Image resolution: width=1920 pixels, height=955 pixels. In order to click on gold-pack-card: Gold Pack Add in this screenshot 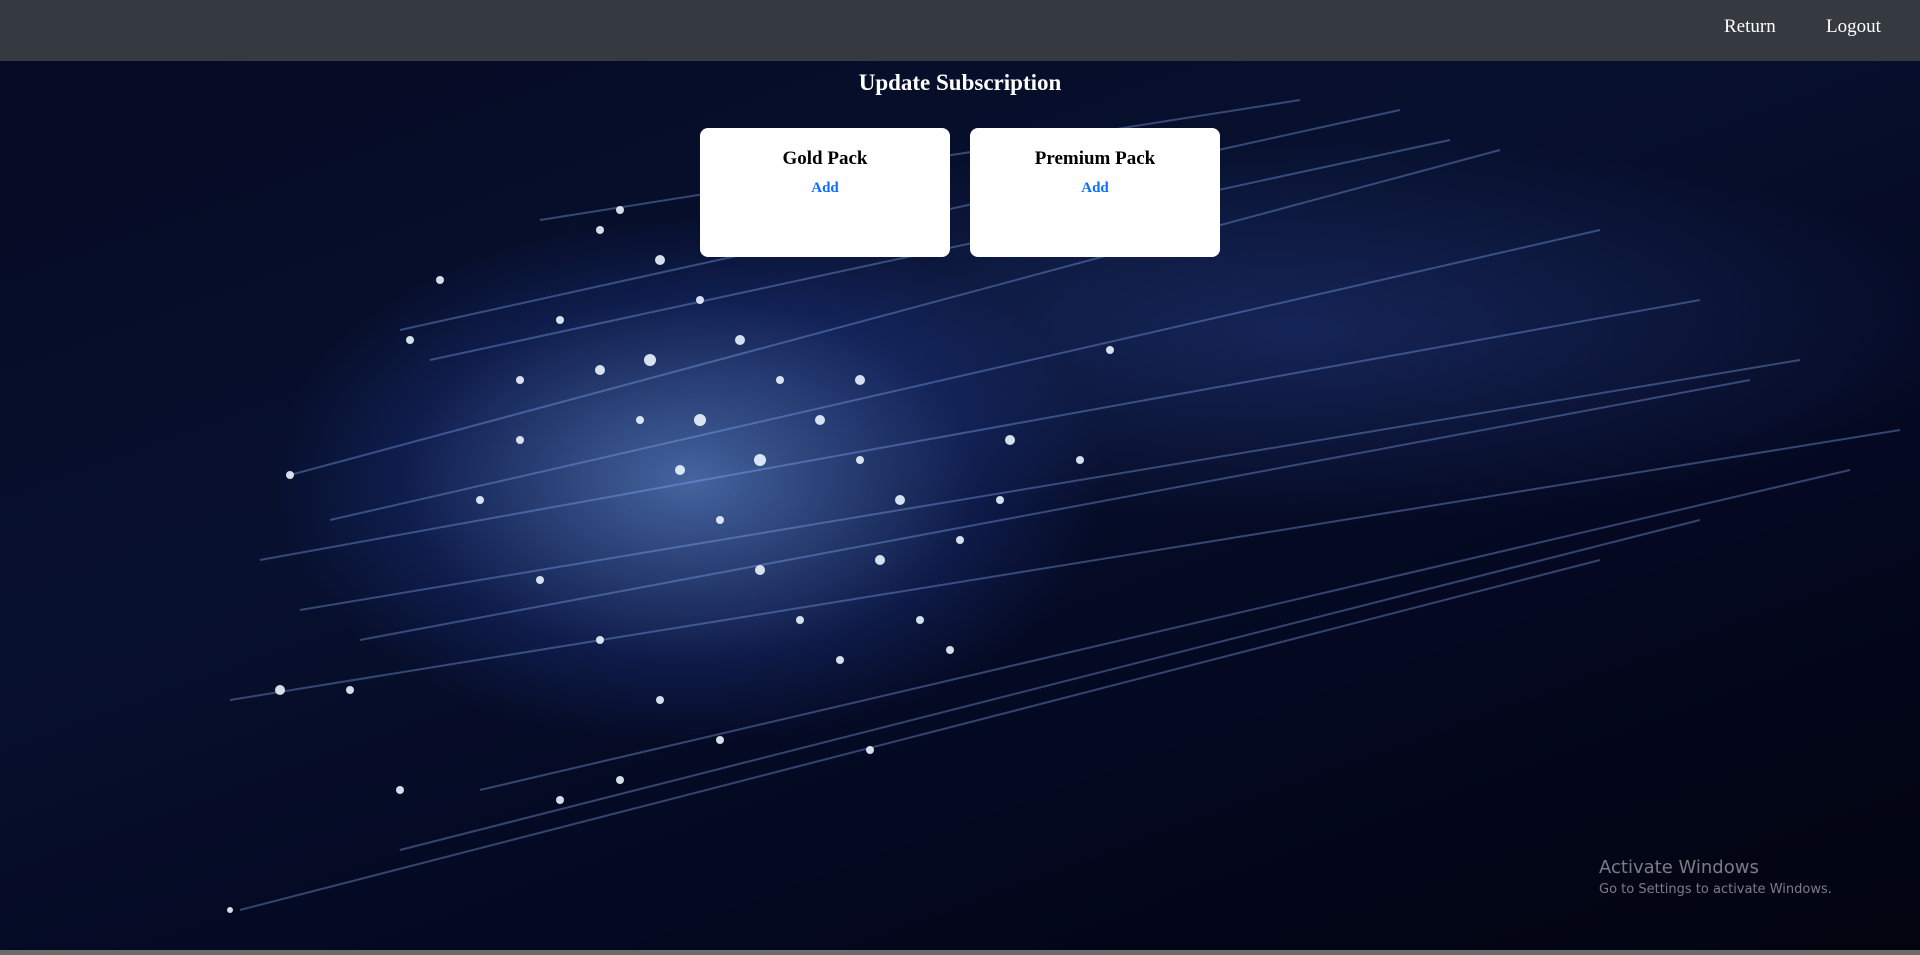, I will do `click(825, 192)`.